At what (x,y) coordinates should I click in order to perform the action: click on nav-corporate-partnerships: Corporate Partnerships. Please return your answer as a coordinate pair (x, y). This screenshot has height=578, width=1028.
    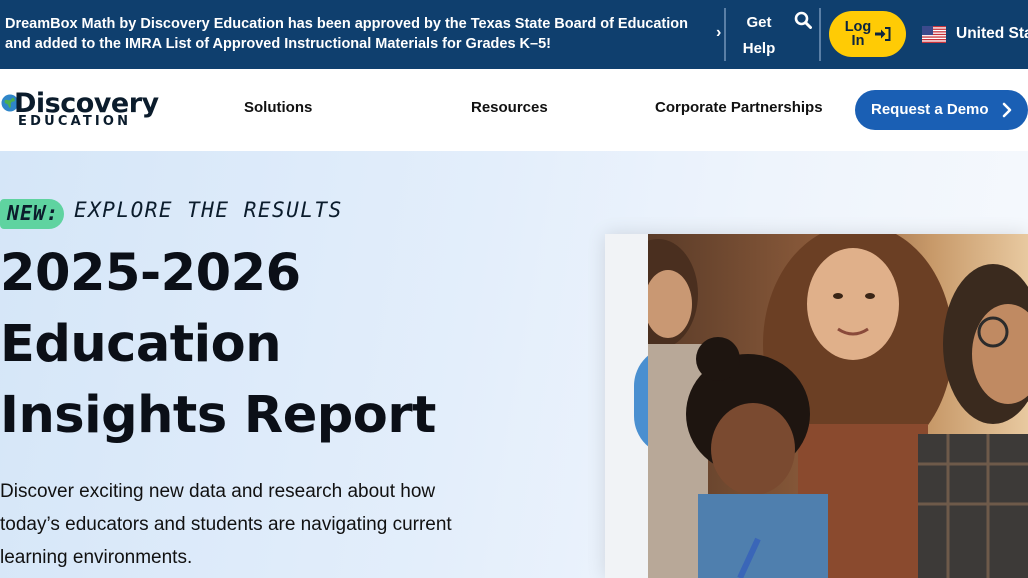
    Looking at the image, I should click on (739, 107).